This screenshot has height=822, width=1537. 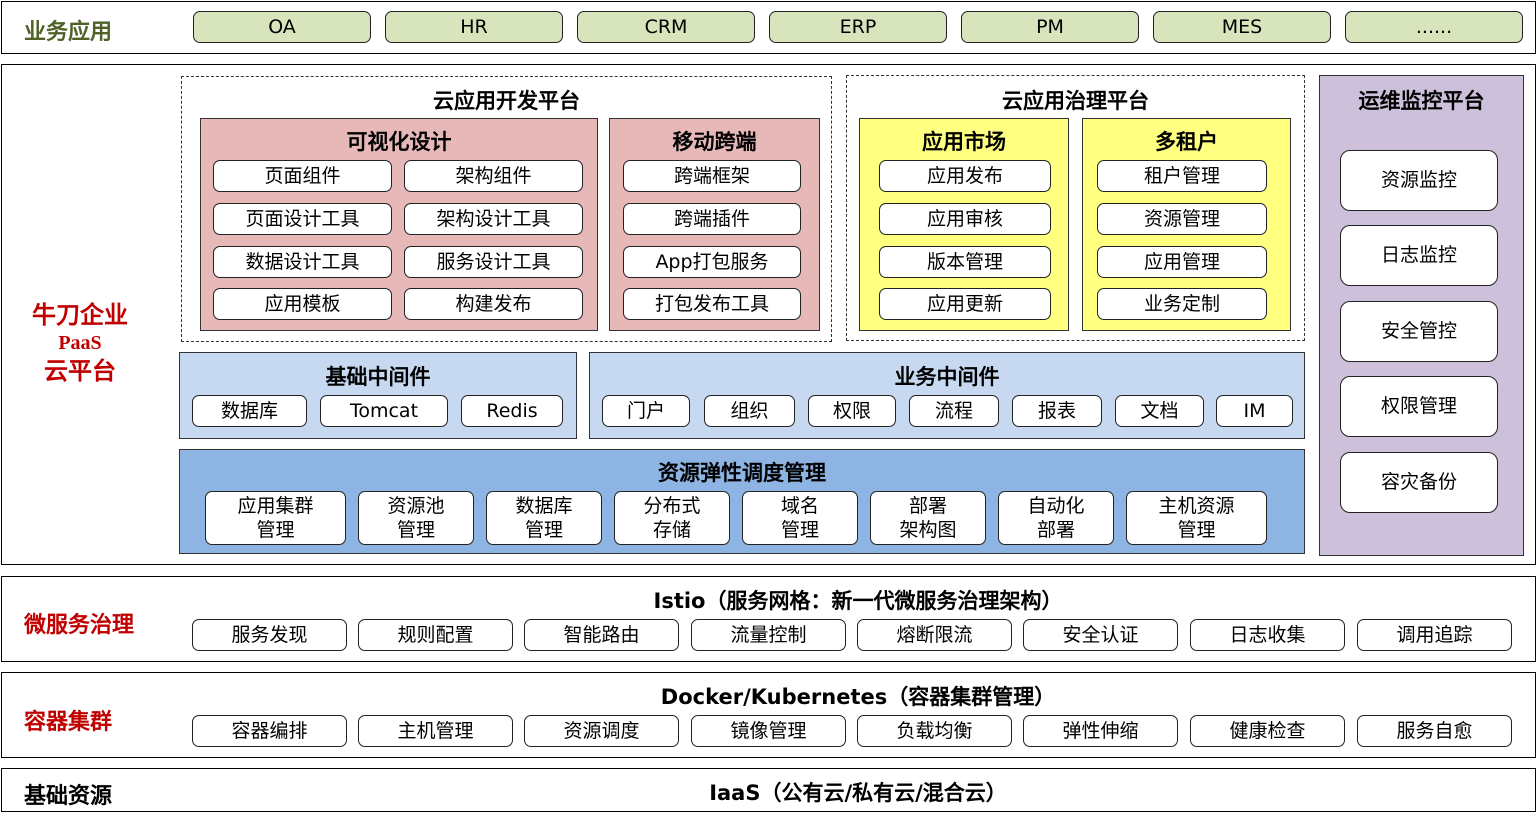 I want to click on multi-tenant-item: 业务定制, so click(x=1182, y=304).